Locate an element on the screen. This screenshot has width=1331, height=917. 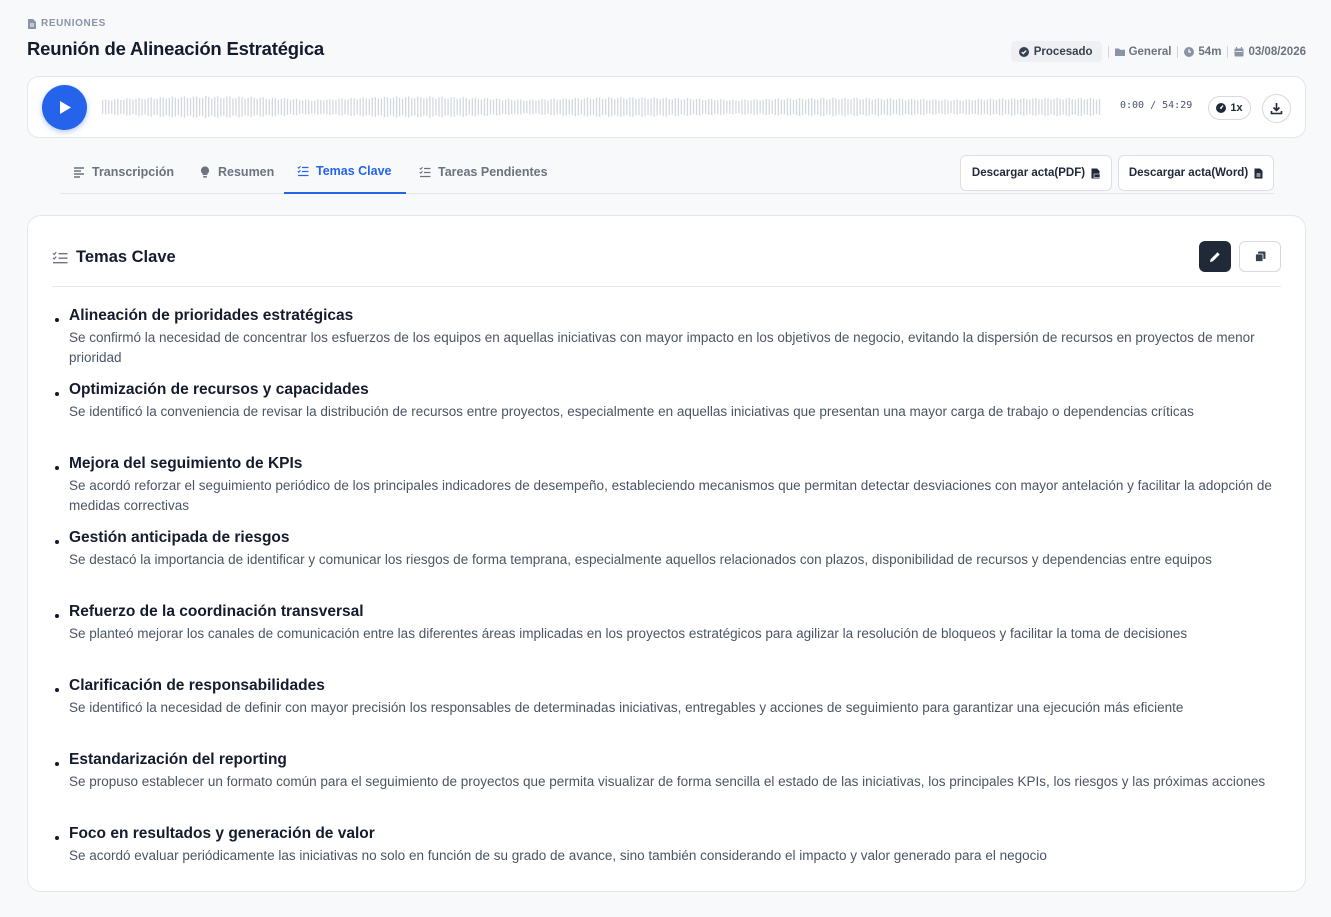
download-pdf-button: Descargar acta(PDF) is located at coordinates (1036, 173).